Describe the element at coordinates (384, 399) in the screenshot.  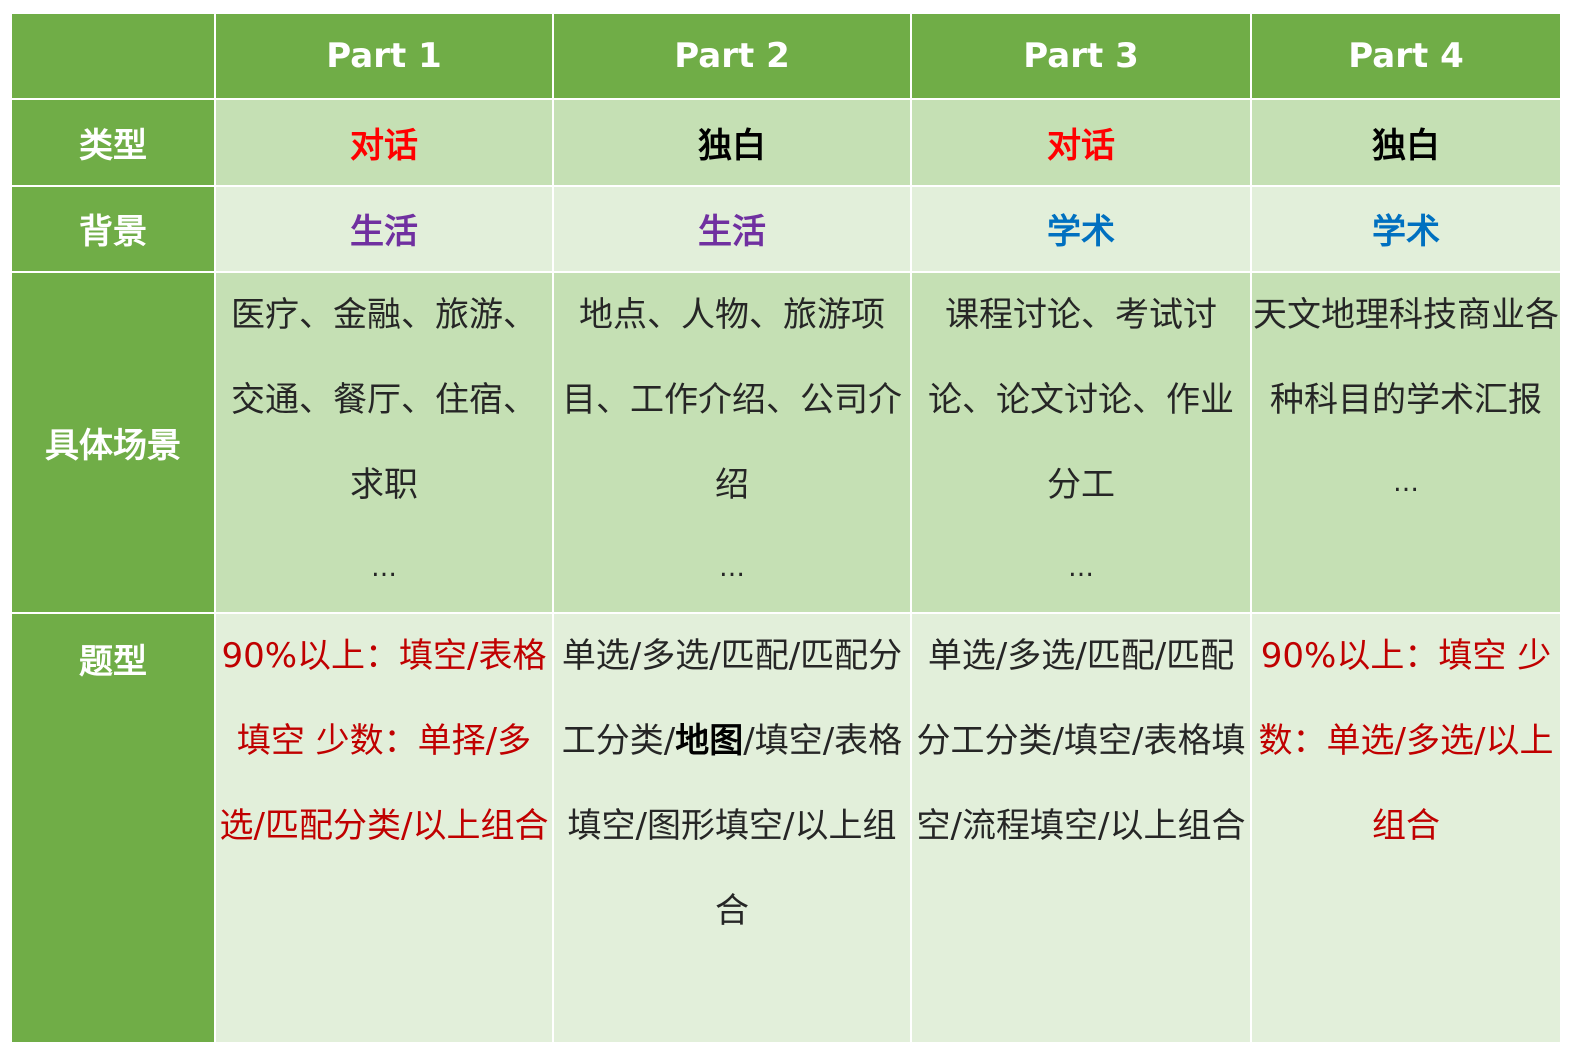
I see `scene-text-part-1: 医疗、金融、旅游、交通、餐厅、住宿、求职` at that location.